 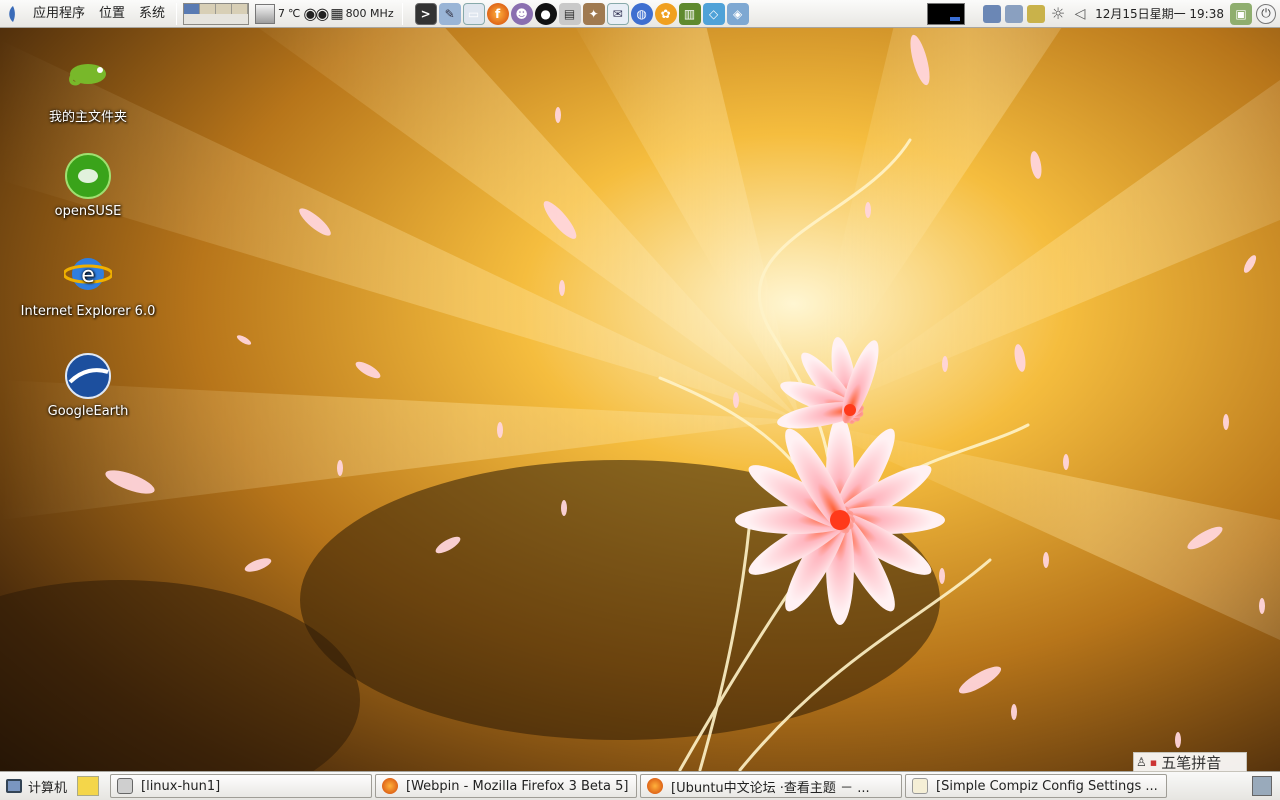 What do you see at coordinates (369, 13) in the screenshot?
I see `cpu-frequency: 800 MHz` at bounding box center [369, 13].